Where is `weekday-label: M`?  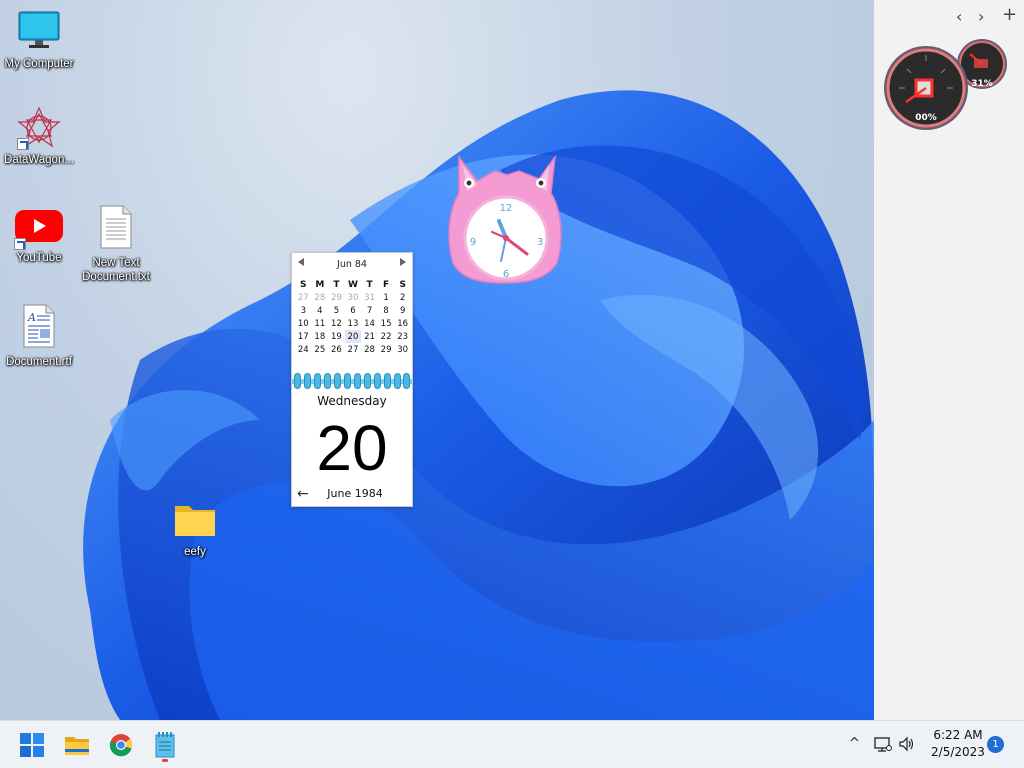
weekday-label: M is located at coordinates (320, 284).